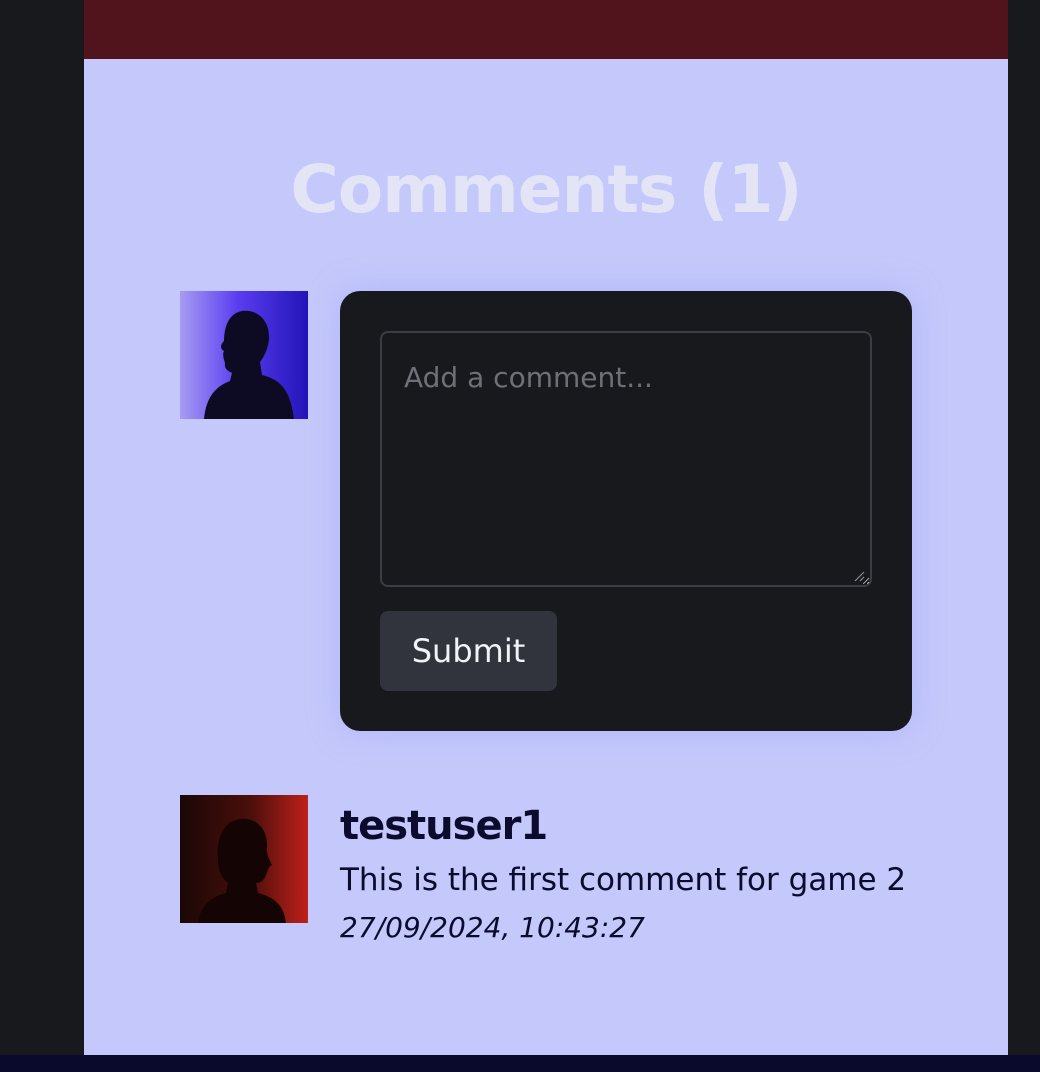 This screenshot has width=1040, height=1072. What do you see at coordinates (444, 826) in the screenshot?
I see `comment-author: testuser1` at bounding box center [444, 826].